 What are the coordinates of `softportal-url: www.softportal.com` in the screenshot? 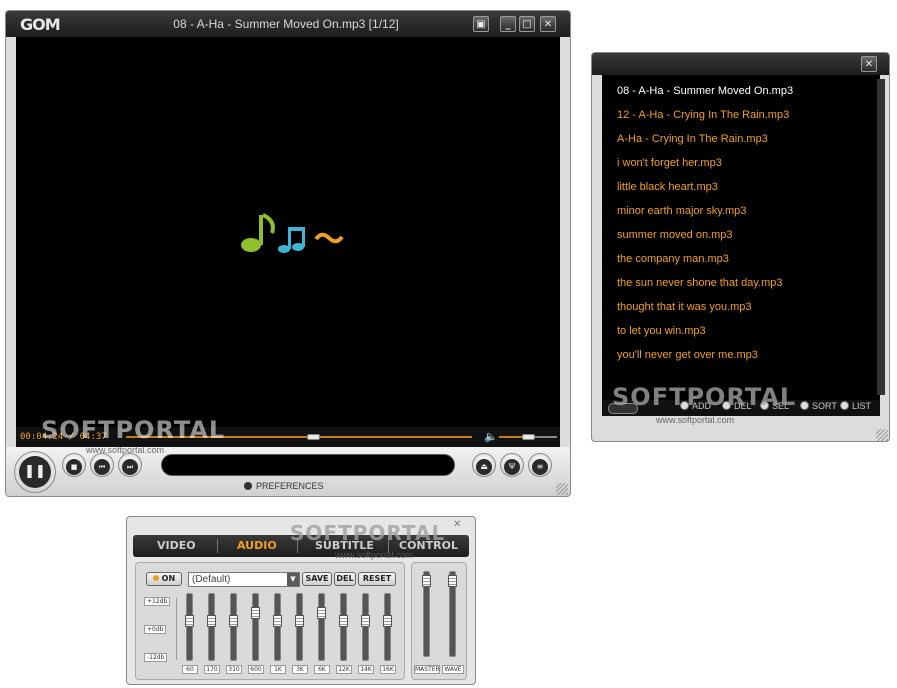 It's located at (695, 420).